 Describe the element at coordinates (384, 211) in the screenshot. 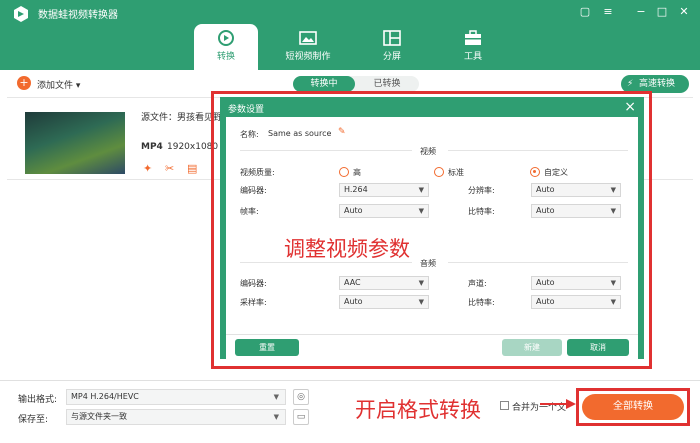

I see `framerate-select: Auto ▼` at that location.